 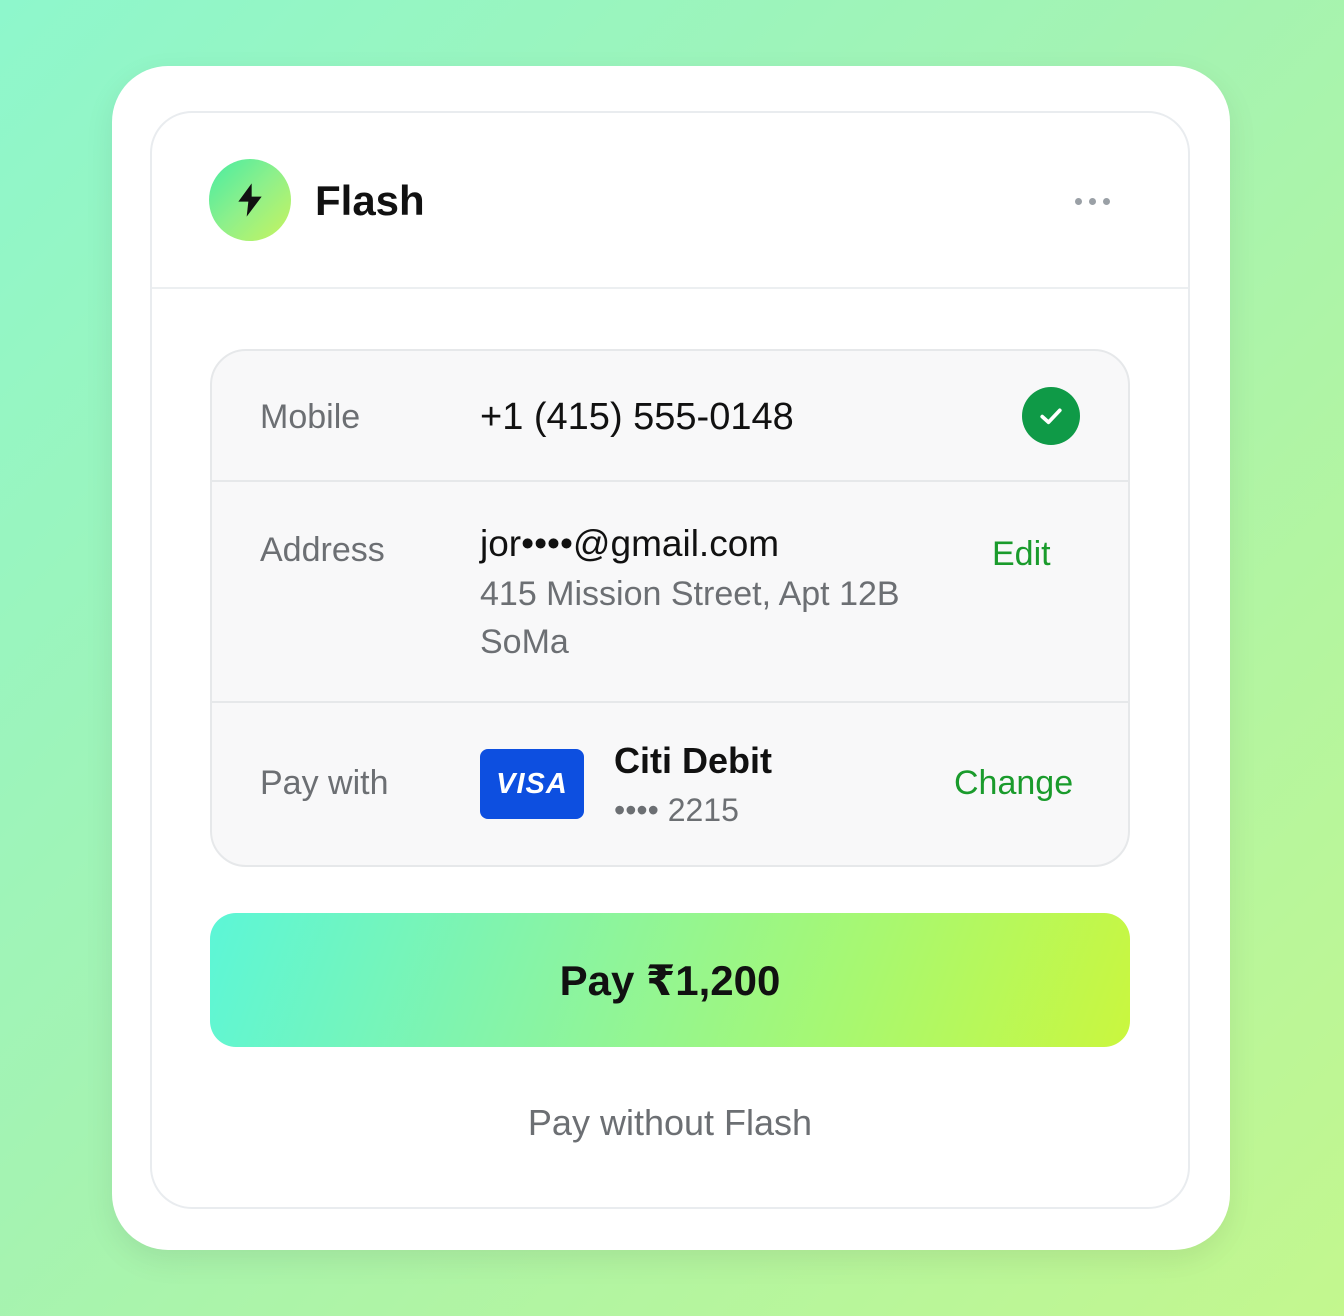 What do you see at coordinates (693, 760) in the screenshot?
I see `card-name: Citi Debit` at bounding box center [693, 760].